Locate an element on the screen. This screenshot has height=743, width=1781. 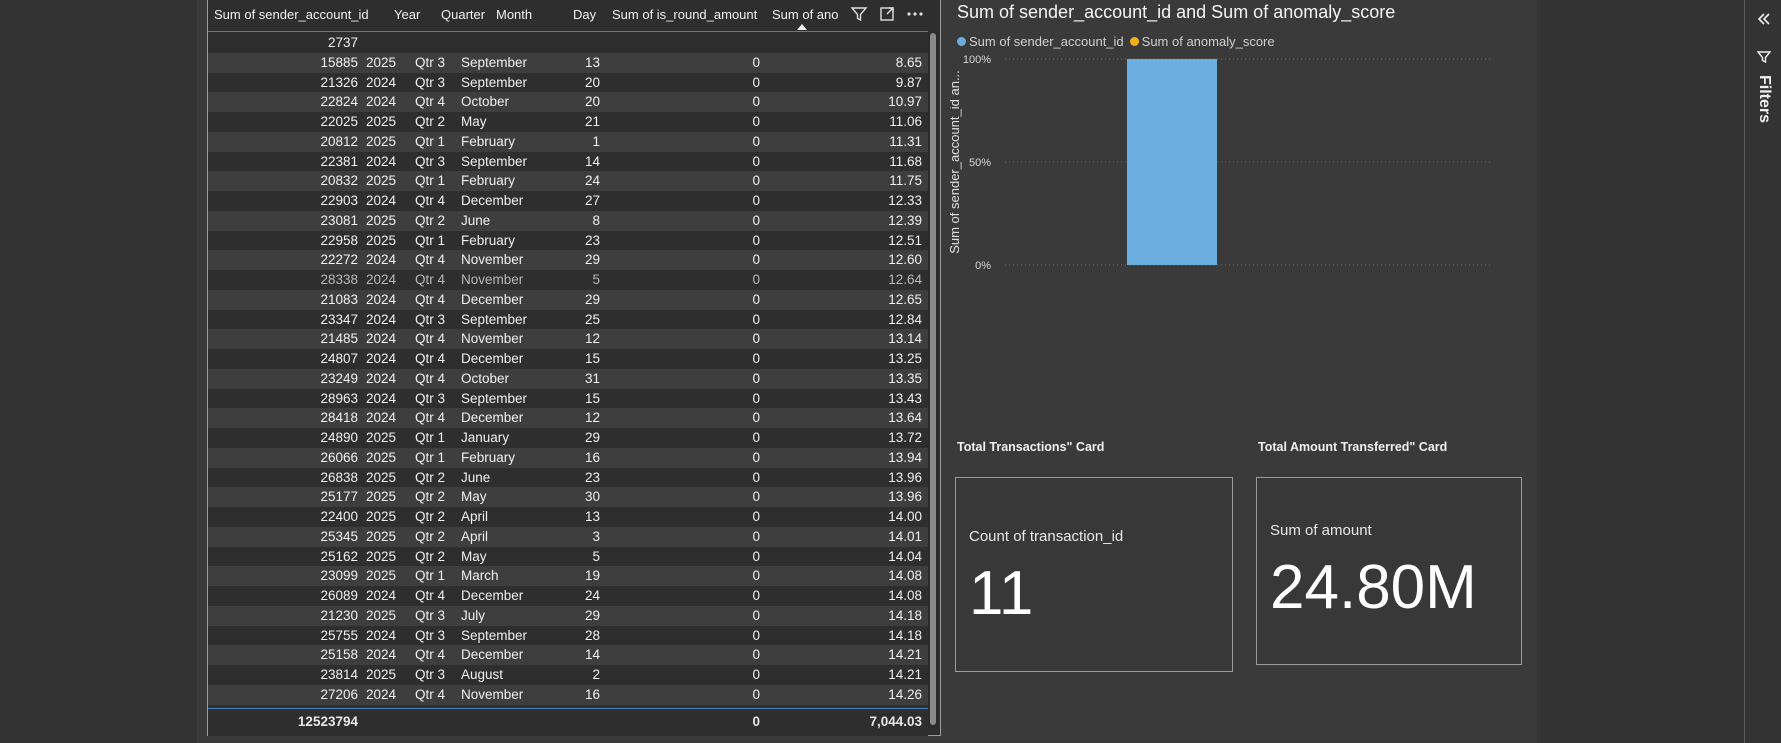
table-row: 22400 2025 Qtr 2 April 13 0 14.00 is located at coordinates (568, 517).